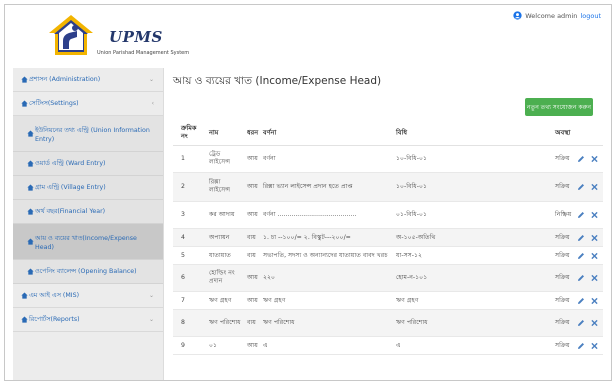 The image size is (616, 385). I want to click on cell-name: ঋণ পরিশোধ, so click(225, 322).